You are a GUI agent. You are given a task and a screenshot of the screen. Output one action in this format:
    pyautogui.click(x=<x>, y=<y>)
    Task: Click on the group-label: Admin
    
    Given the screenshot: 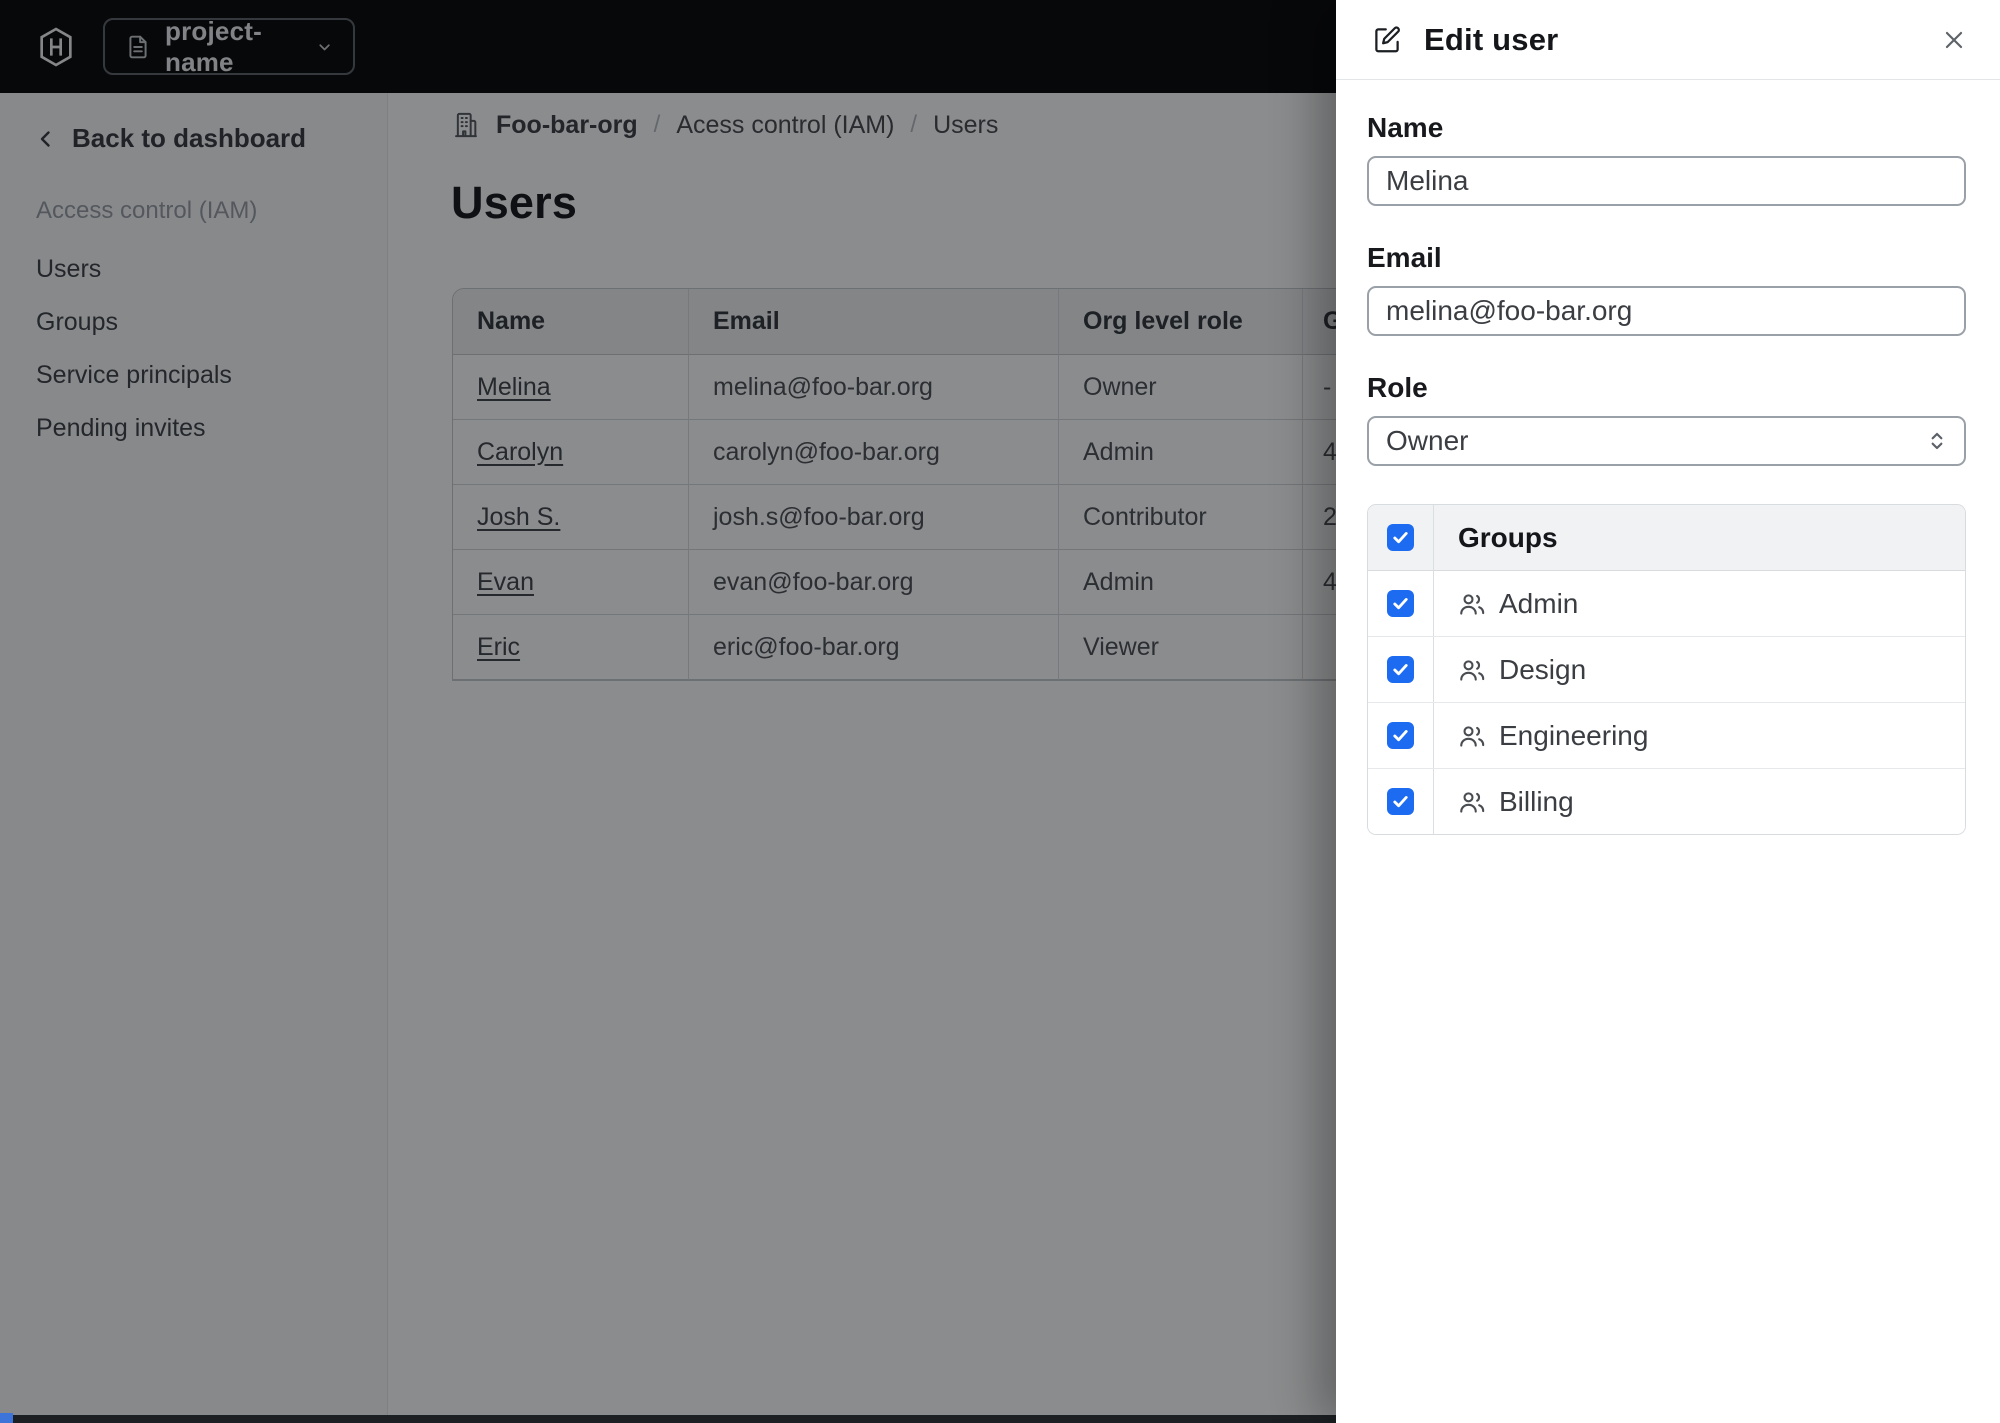 What is the action you would take?
    pyautogui.click(x=1539, y=603)
    